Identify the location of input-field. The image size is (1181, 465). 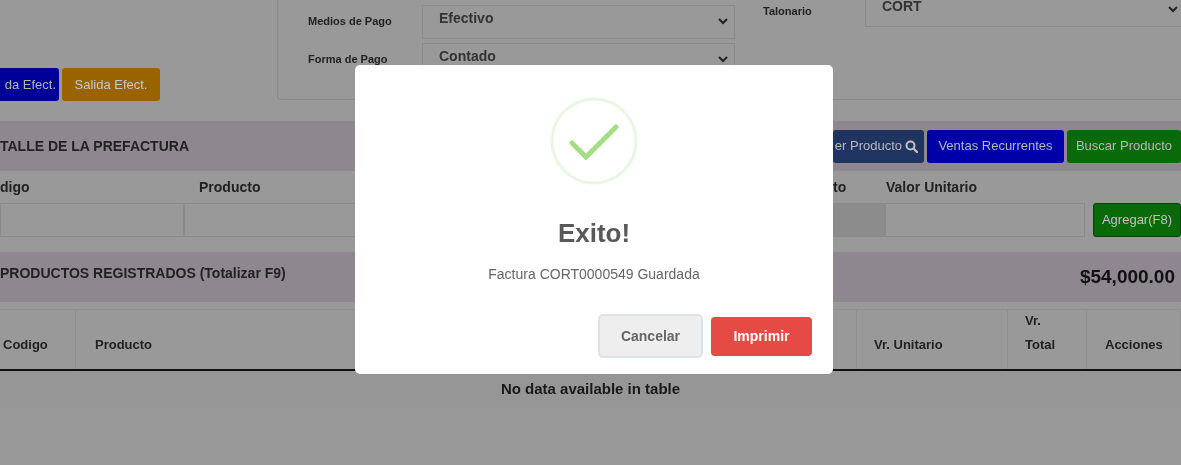
(858, 220).